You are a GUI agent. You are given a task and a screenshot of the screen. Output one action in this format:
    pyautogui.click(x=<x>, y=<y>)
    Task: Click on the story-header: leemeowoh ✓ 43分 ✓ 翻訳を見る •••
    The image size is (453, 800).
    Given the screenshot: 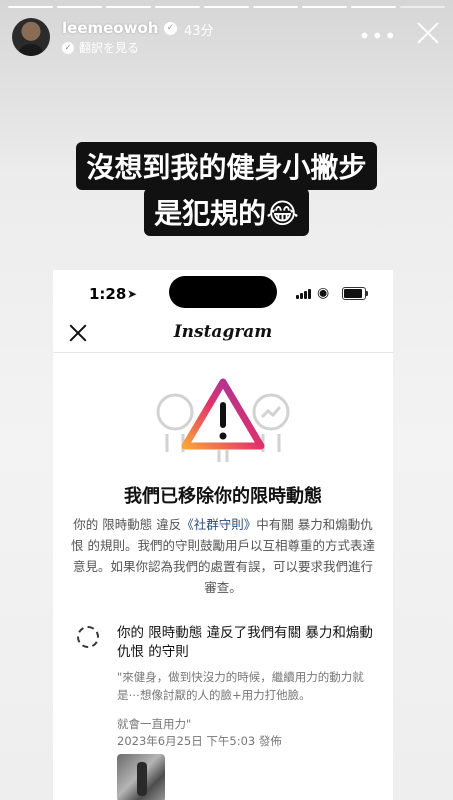 What is the action you would take?
    pyautogui.click(x=226, y=39)
    